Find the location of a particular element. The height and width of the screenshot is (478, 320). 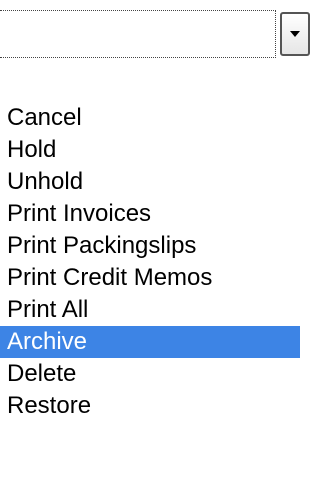

chevron-down-icon is located at coordinates (295, 34).